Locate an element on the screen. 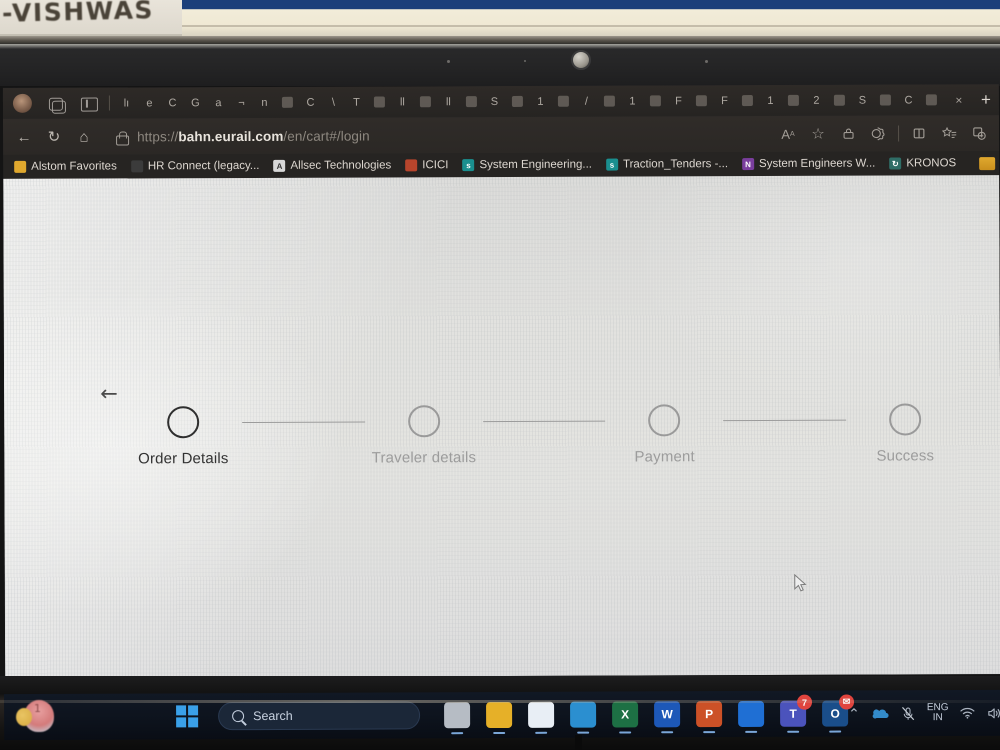  tab-favicon: T is located at coordinates (356, 102).